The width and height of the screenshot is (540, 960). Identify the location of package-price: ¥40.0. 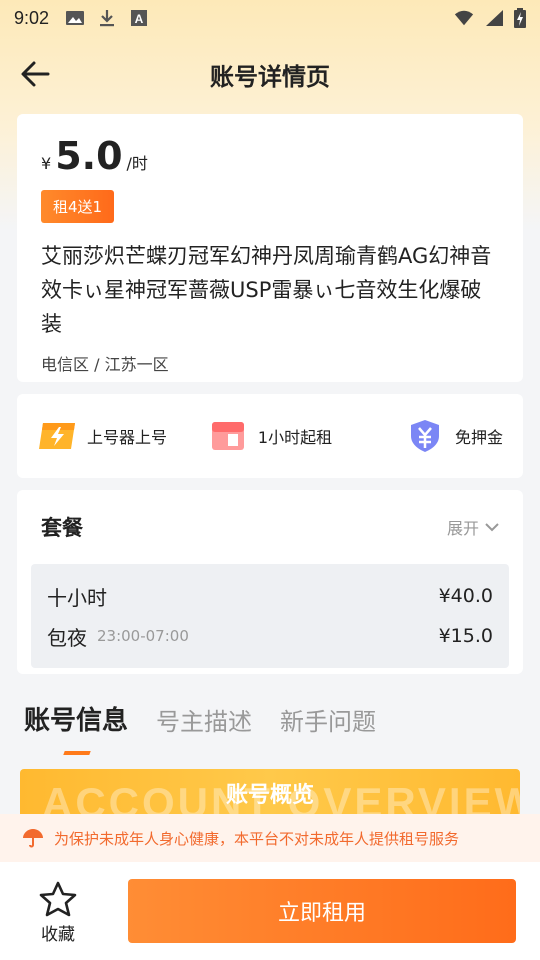
(465, 596).